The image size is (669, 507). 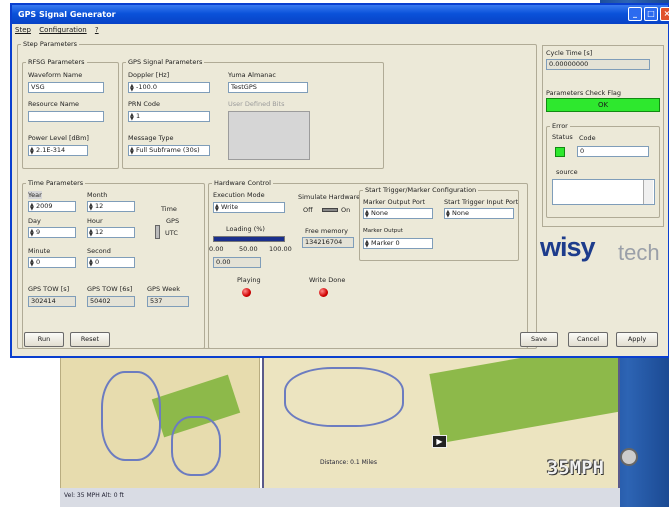 I want to click on time-format-label: Time, so click(x=169, y=209).